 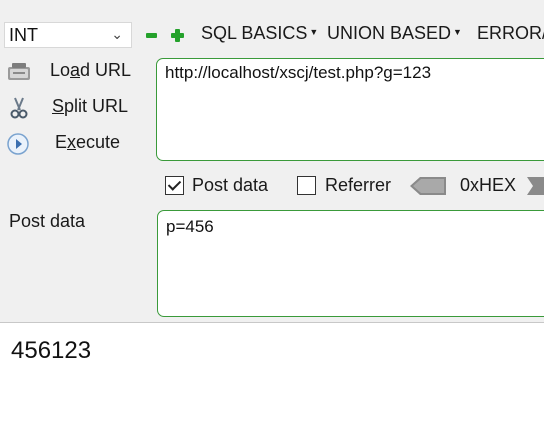 What do you see at coordinates (190, 226) in the screenshot?
I see `post-data-value: p=456` at bounding box center [190, 226].